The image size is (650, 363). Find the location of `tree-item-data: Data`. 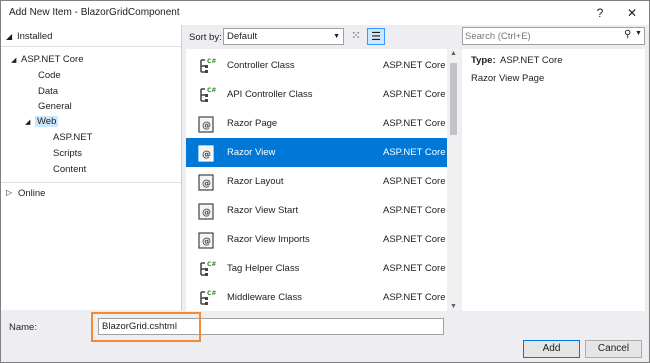

tree-item-data: Data is located at coordinates (48, 92).